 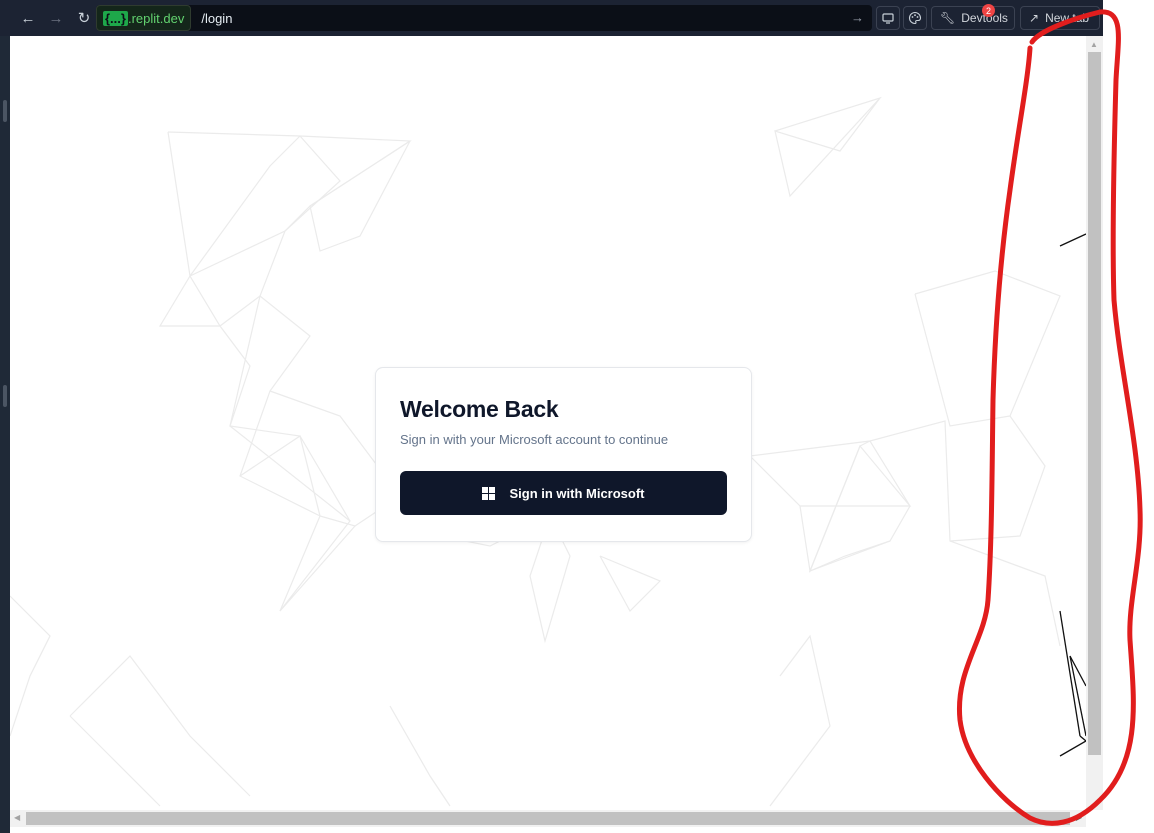 I want to click on wrench-icon: 🔧︎, so click(x=948, y=18).